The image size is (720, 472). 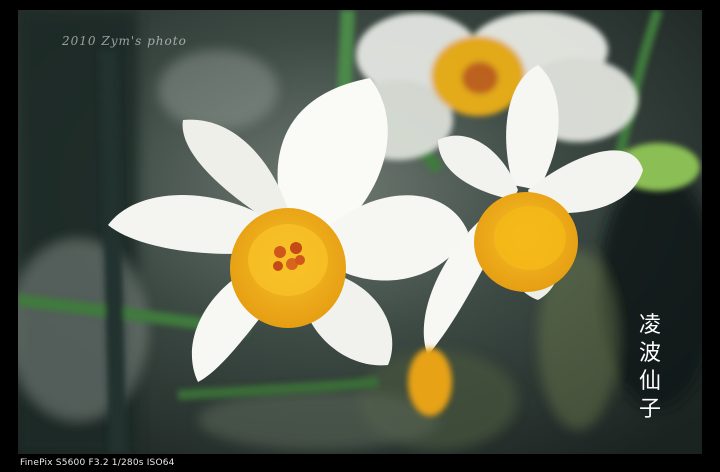 I want to click on title-char: 仙, so click(x=649, y=381).